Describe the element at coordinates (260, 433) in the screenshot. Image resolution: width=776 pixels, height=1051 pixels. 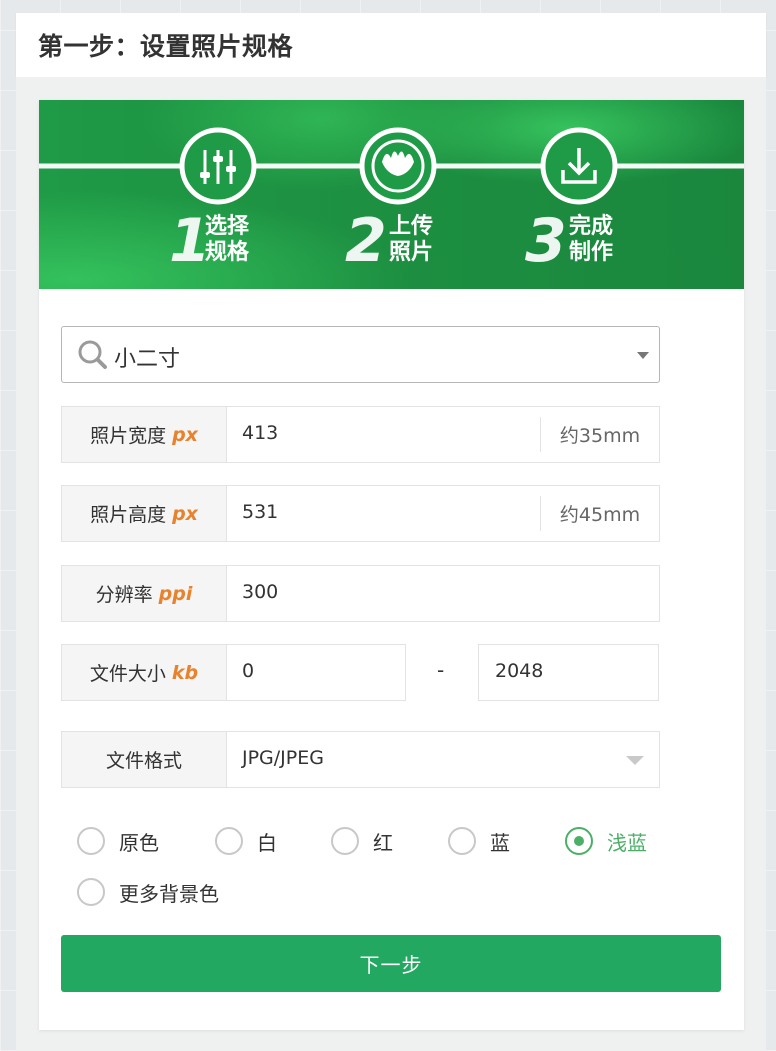
I see `width-input: 413` at that location.